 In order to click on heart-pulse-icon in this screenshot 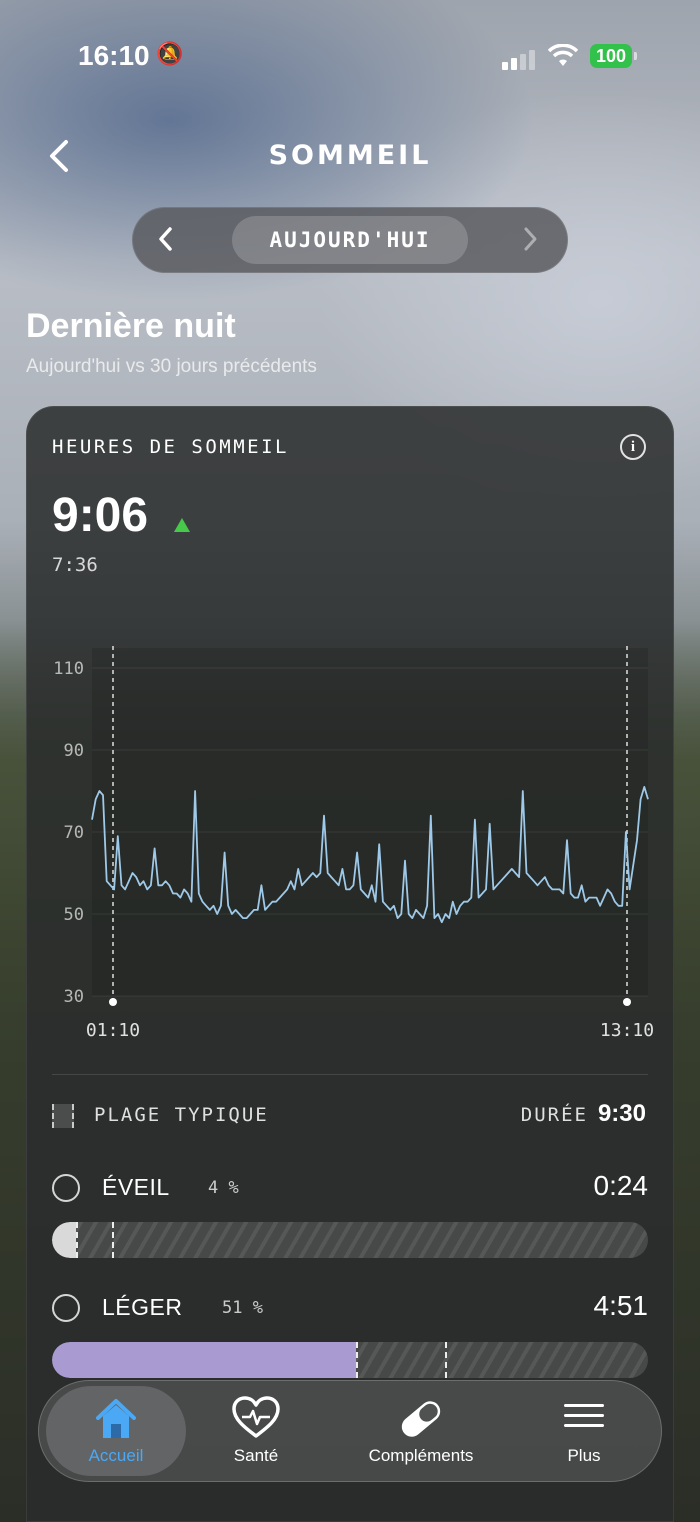, I will do `click(256, 1417)`.